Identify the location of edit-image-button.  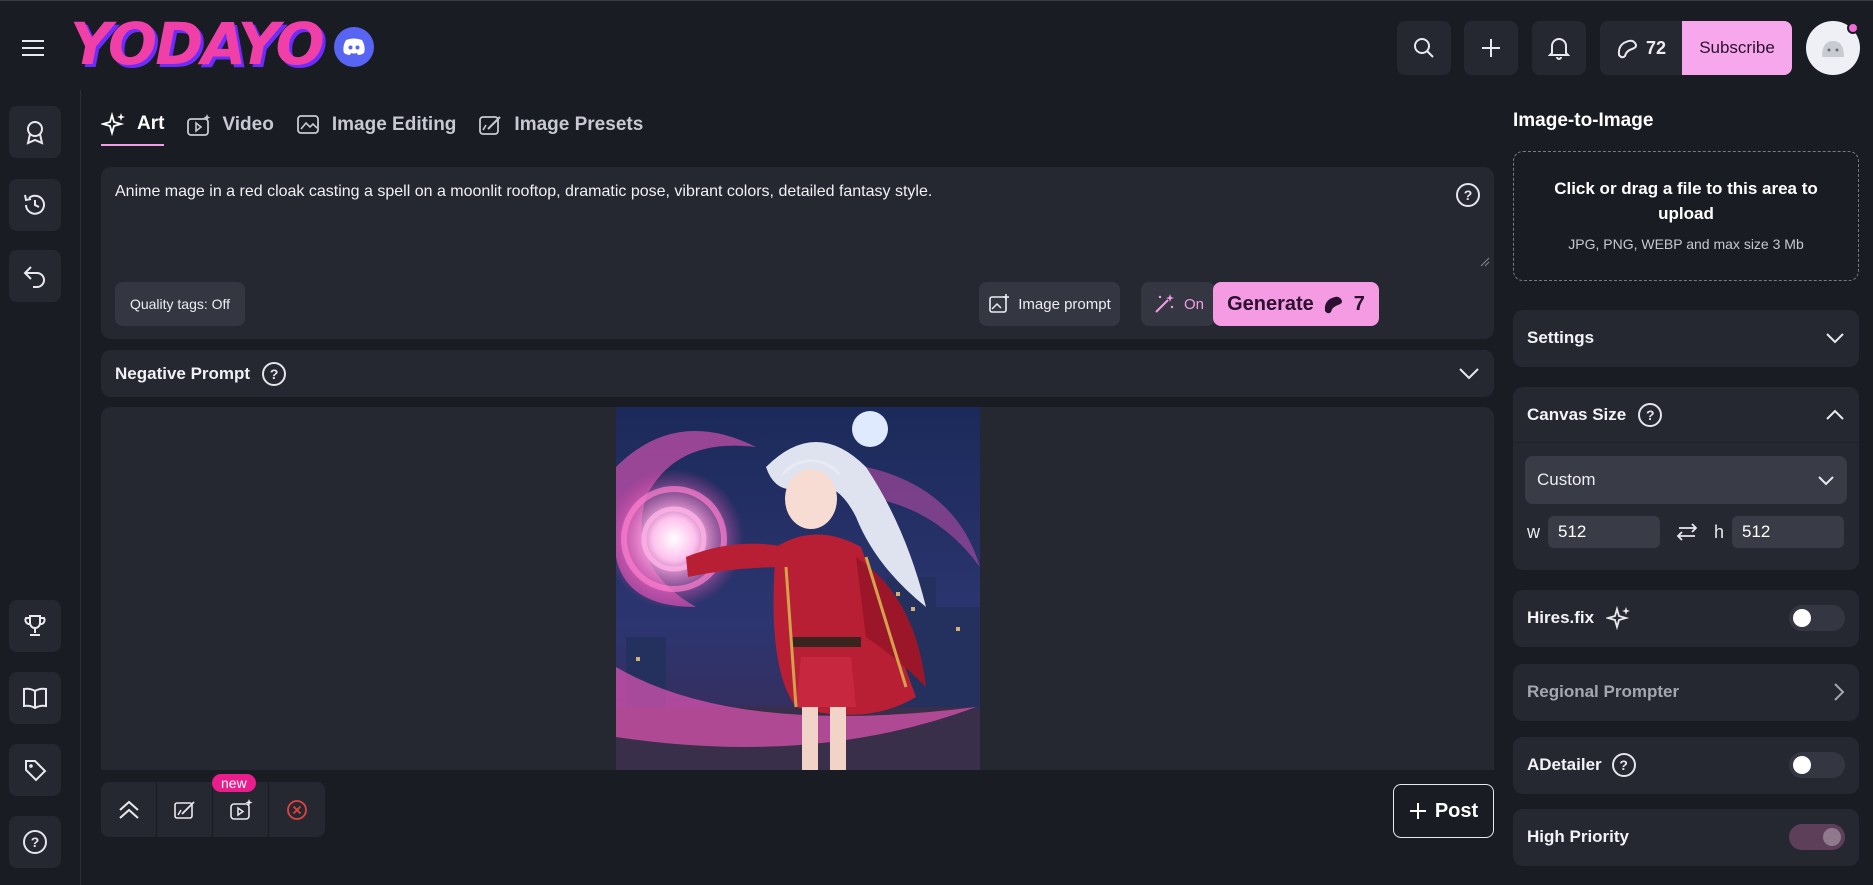
(185, 809).